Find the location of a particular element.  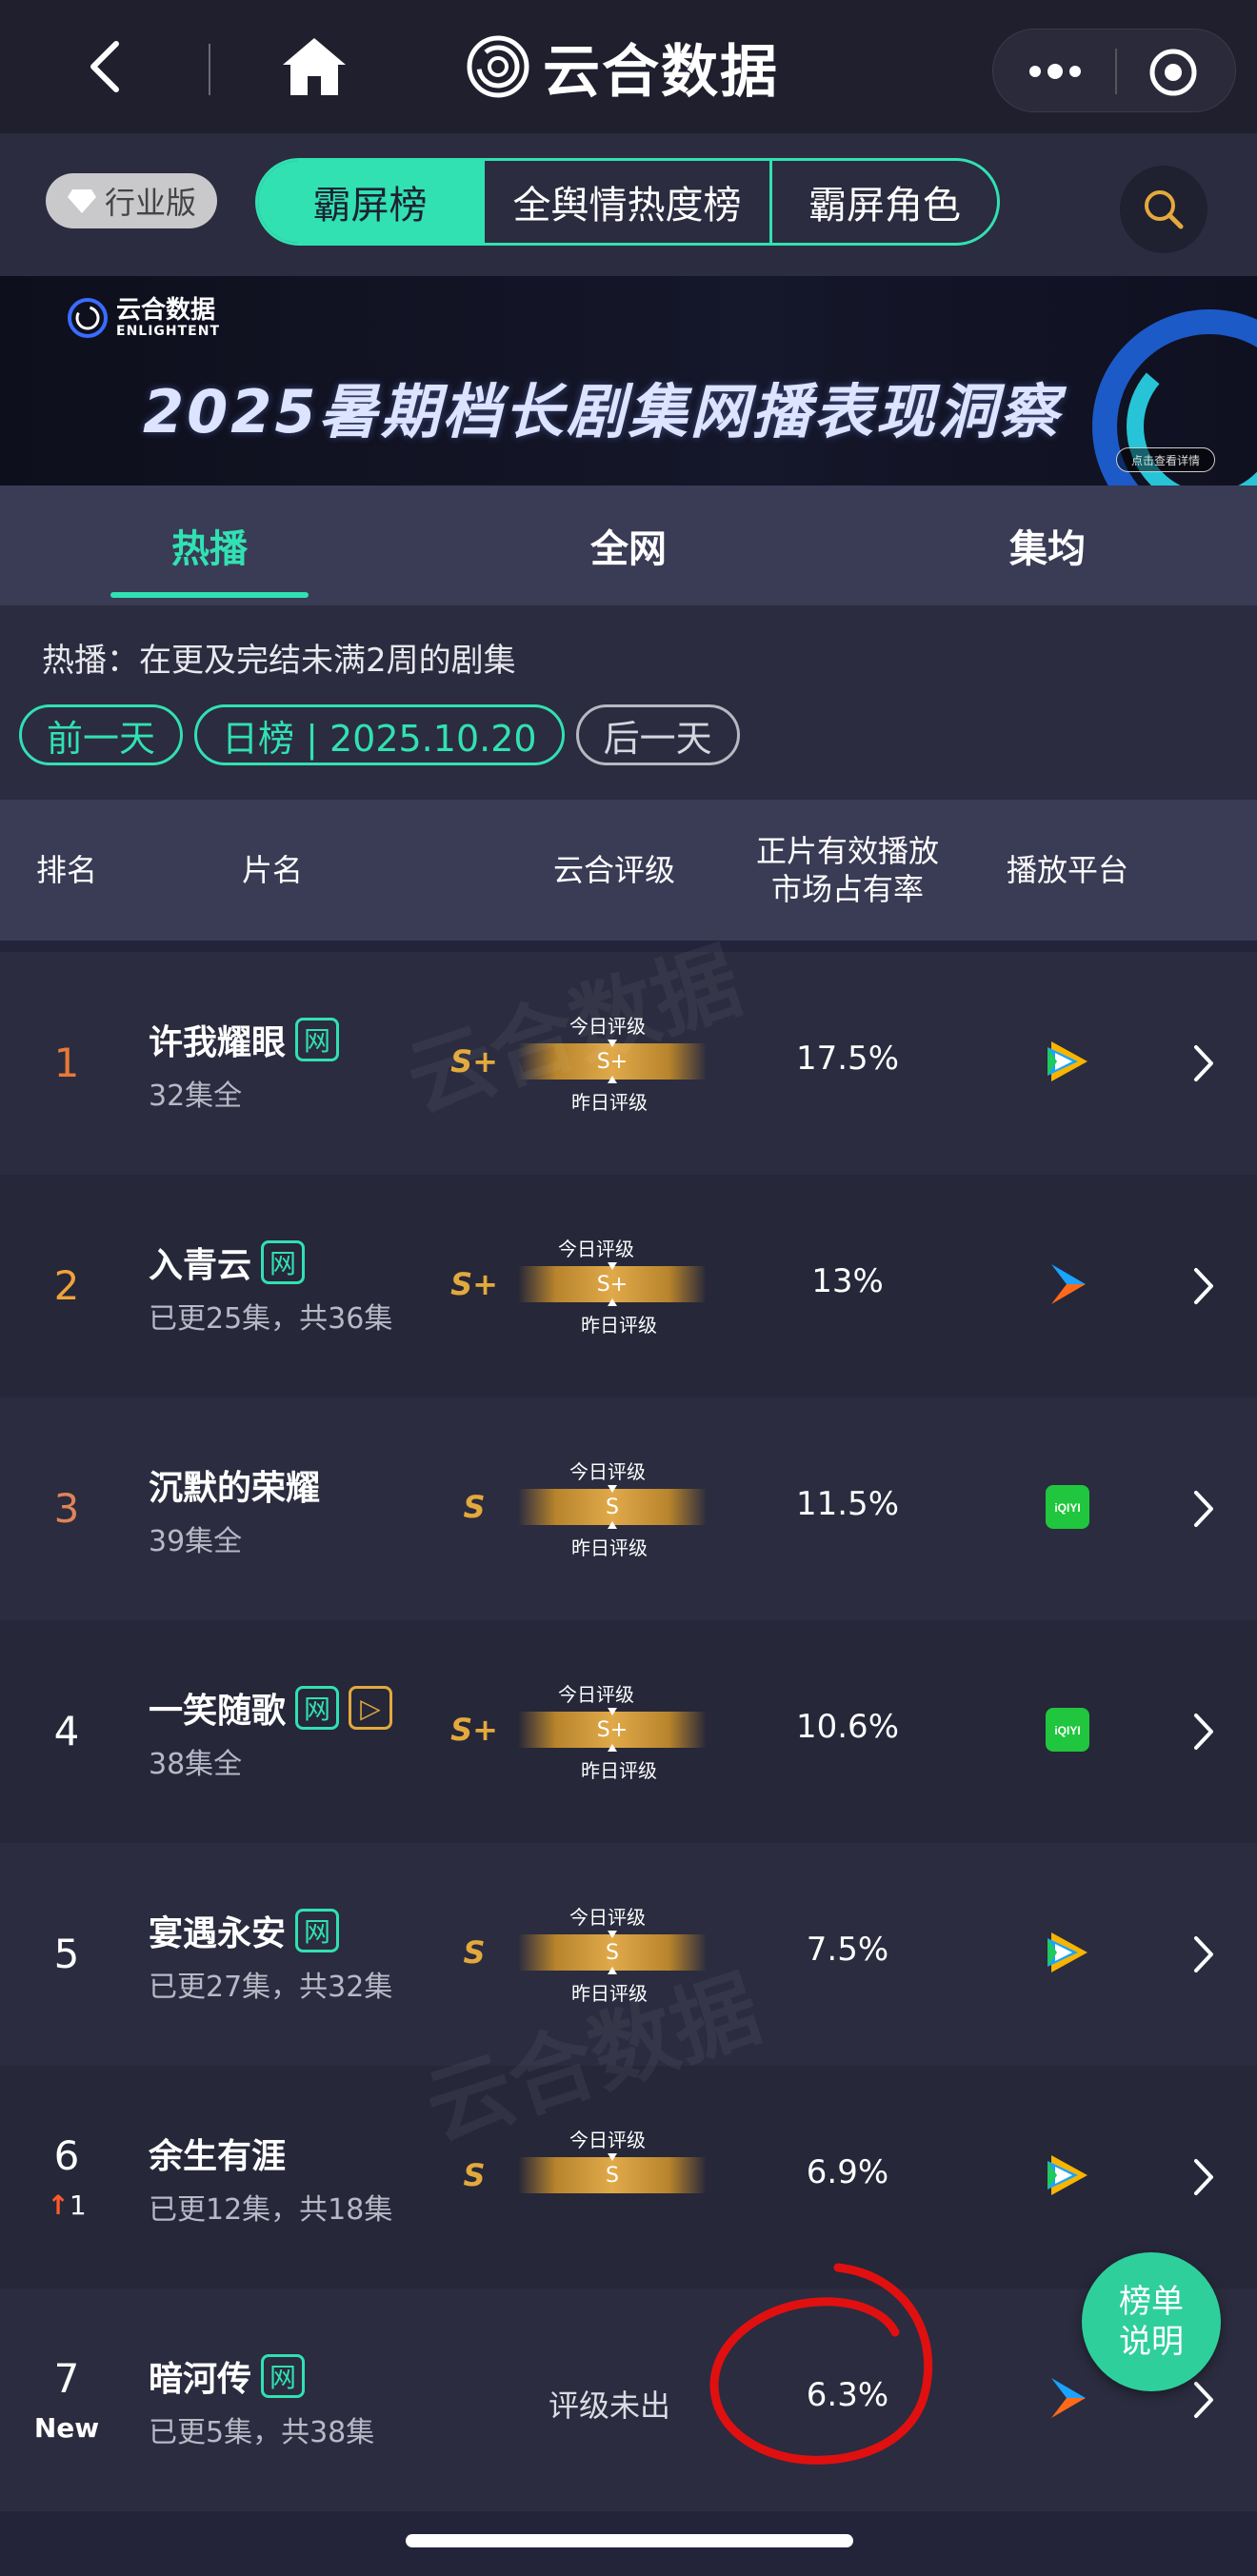

rank-change-value: 1 is located at coordinates (78, 2205).